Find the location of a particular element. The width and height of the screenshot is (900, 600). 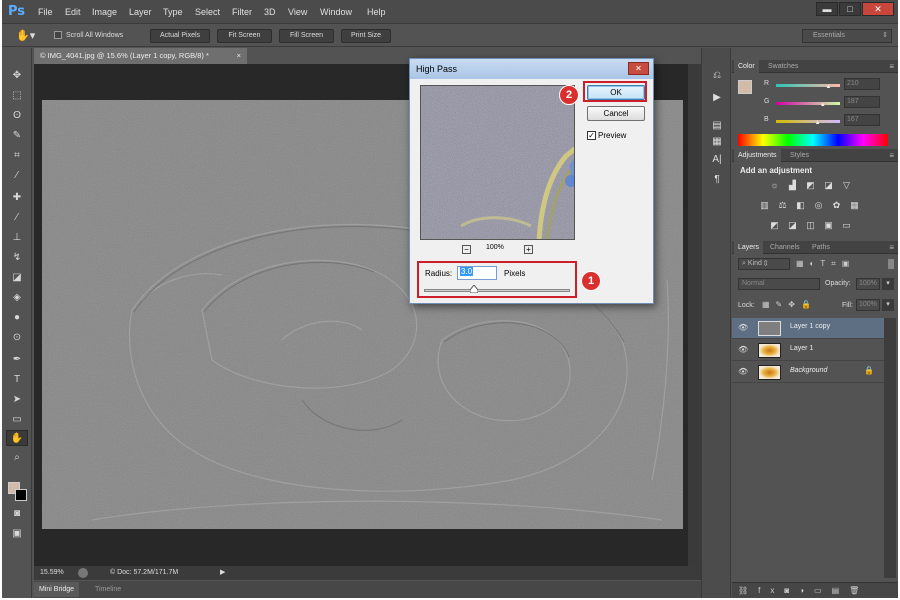

fill-input: 100% is located at coordinates (868, 305).